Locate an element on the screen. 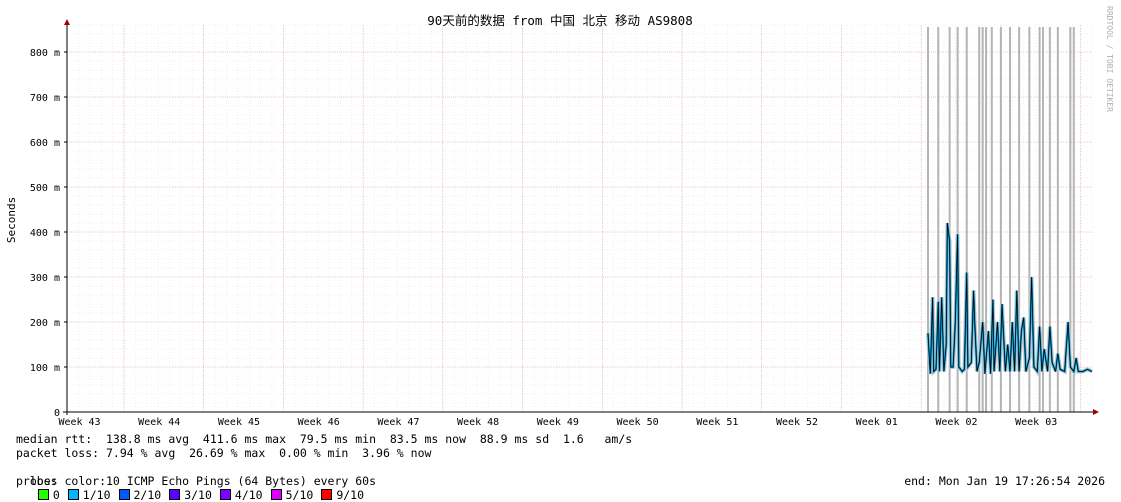 The width and height of the screenshot is (1121, 502). loss-color-item: 3/10 is located at coordinates (186, 495).